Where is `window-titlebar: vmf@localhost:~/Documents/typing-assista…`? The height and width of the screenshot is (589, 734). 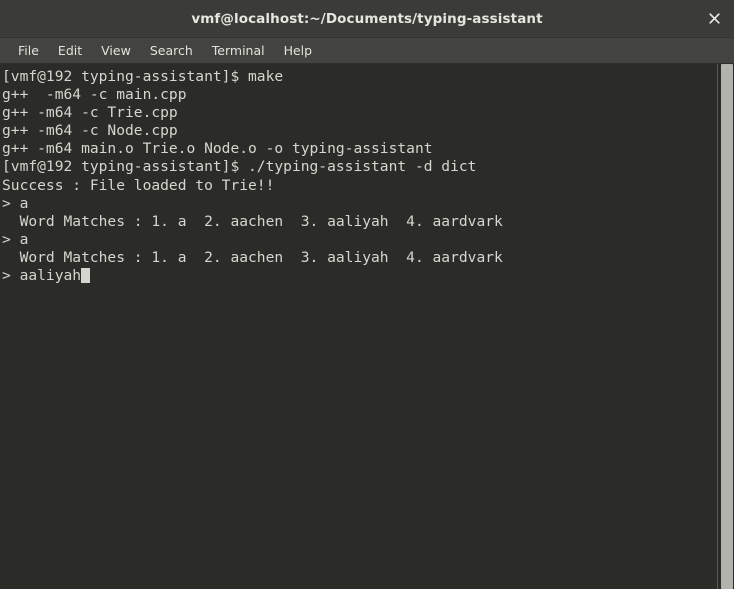
window-titlebar: vmf@localhost:~/Documents/typing-assista… is located at coordinates (367, 19).